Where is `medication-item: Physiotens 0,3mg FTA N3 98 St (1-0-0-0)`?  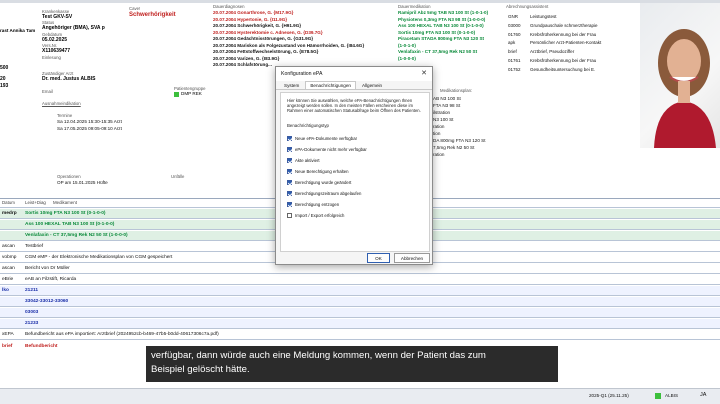
medication-item: Physiotens 0,3mg FTA N3 98 St (1-0-0-0) is located at coordinates (441, 20).